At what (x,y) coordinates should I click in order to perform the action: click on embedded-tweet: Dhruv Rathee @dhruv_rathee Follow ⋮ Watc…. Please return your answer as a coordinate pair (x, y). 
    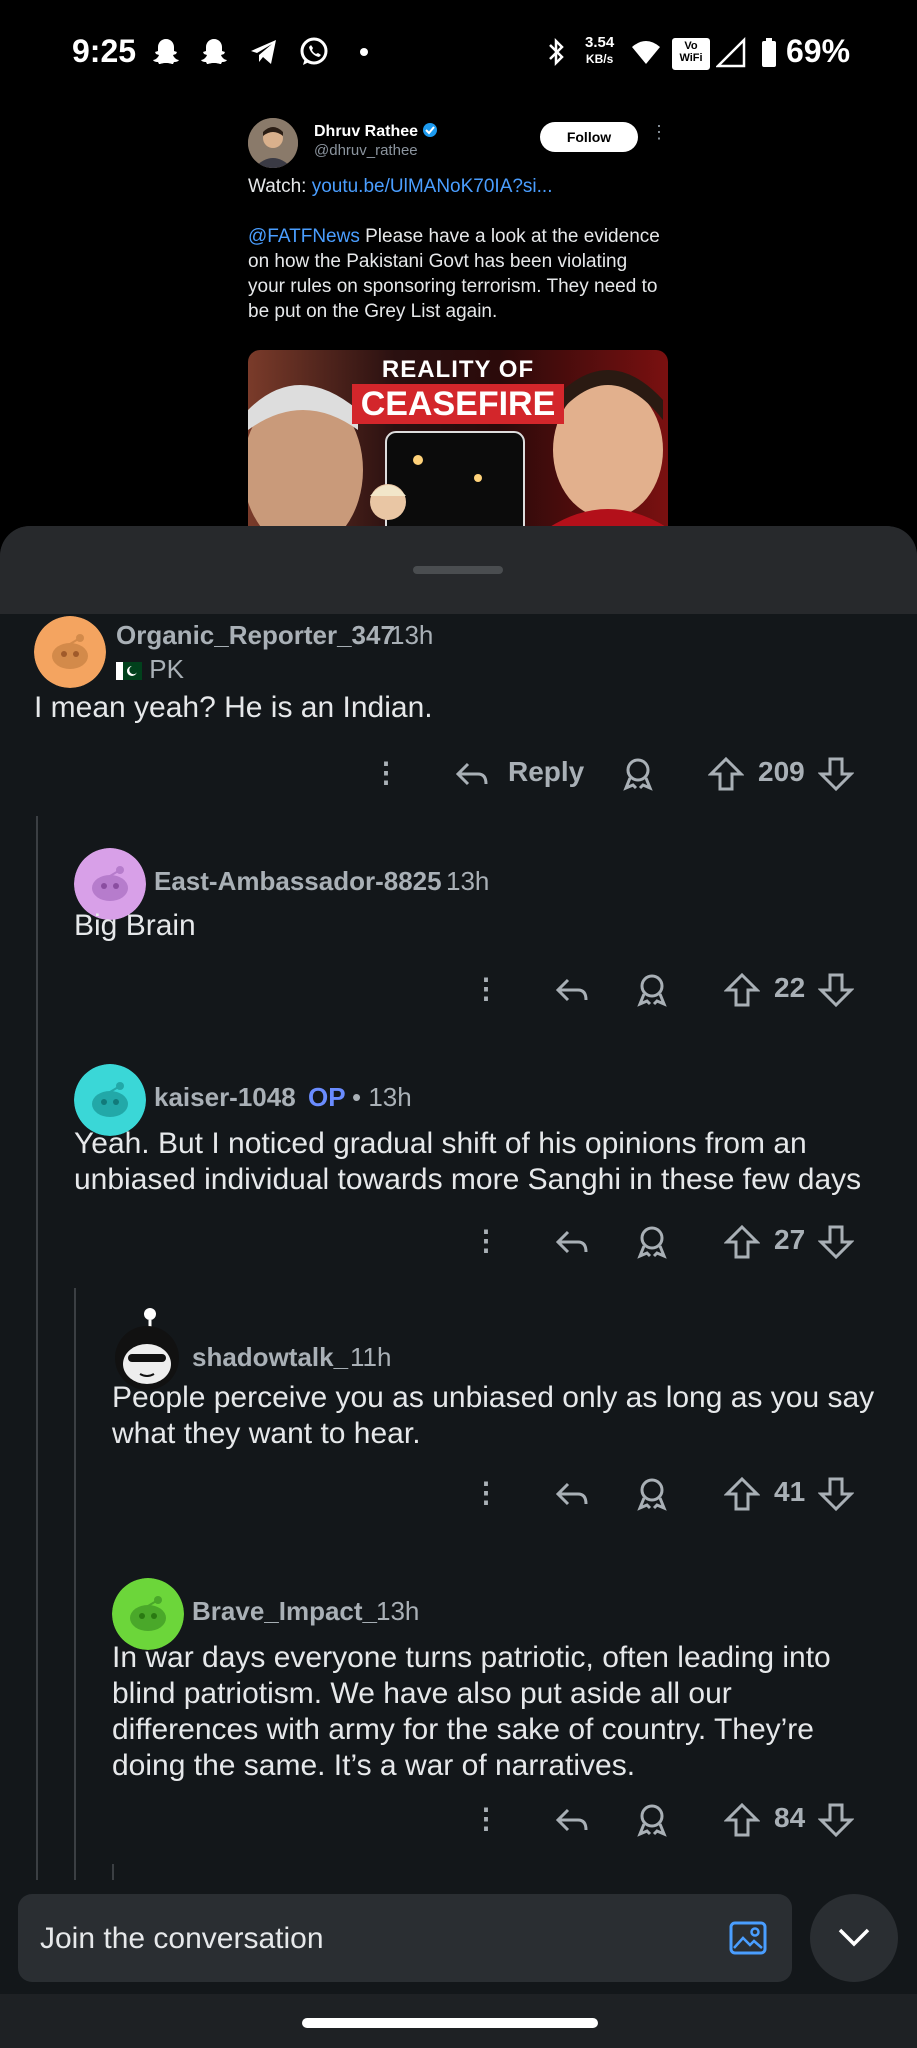
    Looking at the image, I should click on (458, 320).